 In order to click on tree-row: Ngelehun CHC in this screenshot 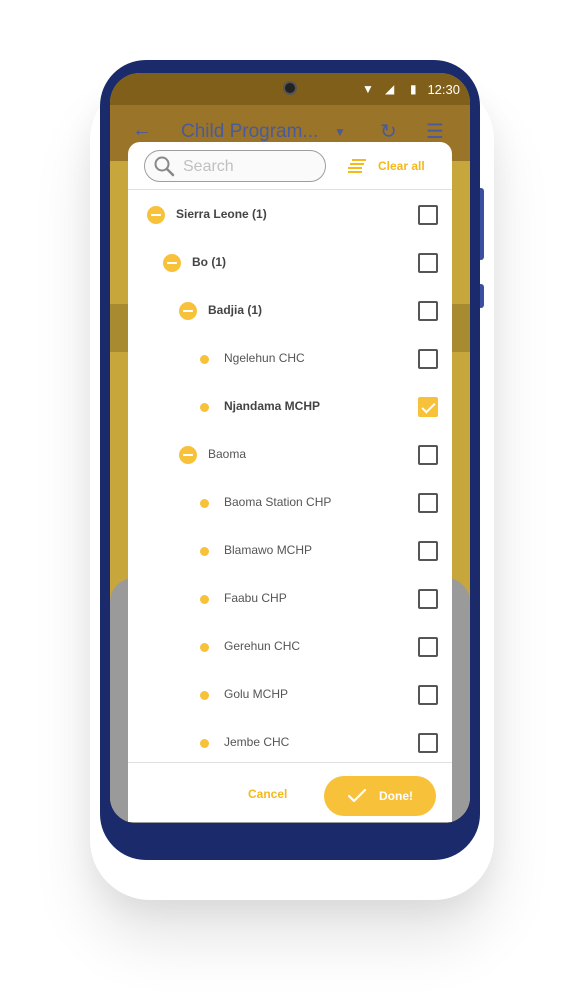, I will do `click(290, 359)`.